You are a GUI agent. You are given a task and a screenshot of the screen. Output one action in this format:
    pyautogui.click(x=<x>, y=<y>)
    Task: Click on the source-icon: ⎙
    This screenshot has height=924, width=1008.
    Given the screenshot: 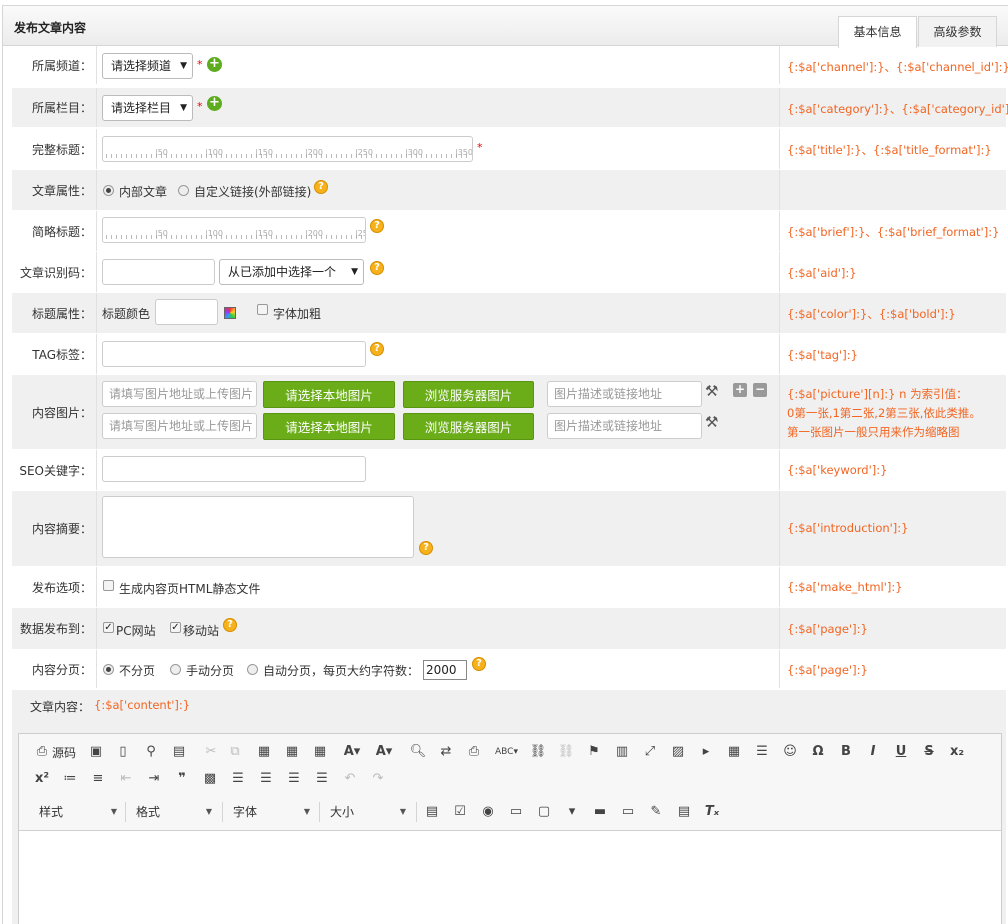 What is the action you would take?
    pyautogui.click(x=42, y=752)
    